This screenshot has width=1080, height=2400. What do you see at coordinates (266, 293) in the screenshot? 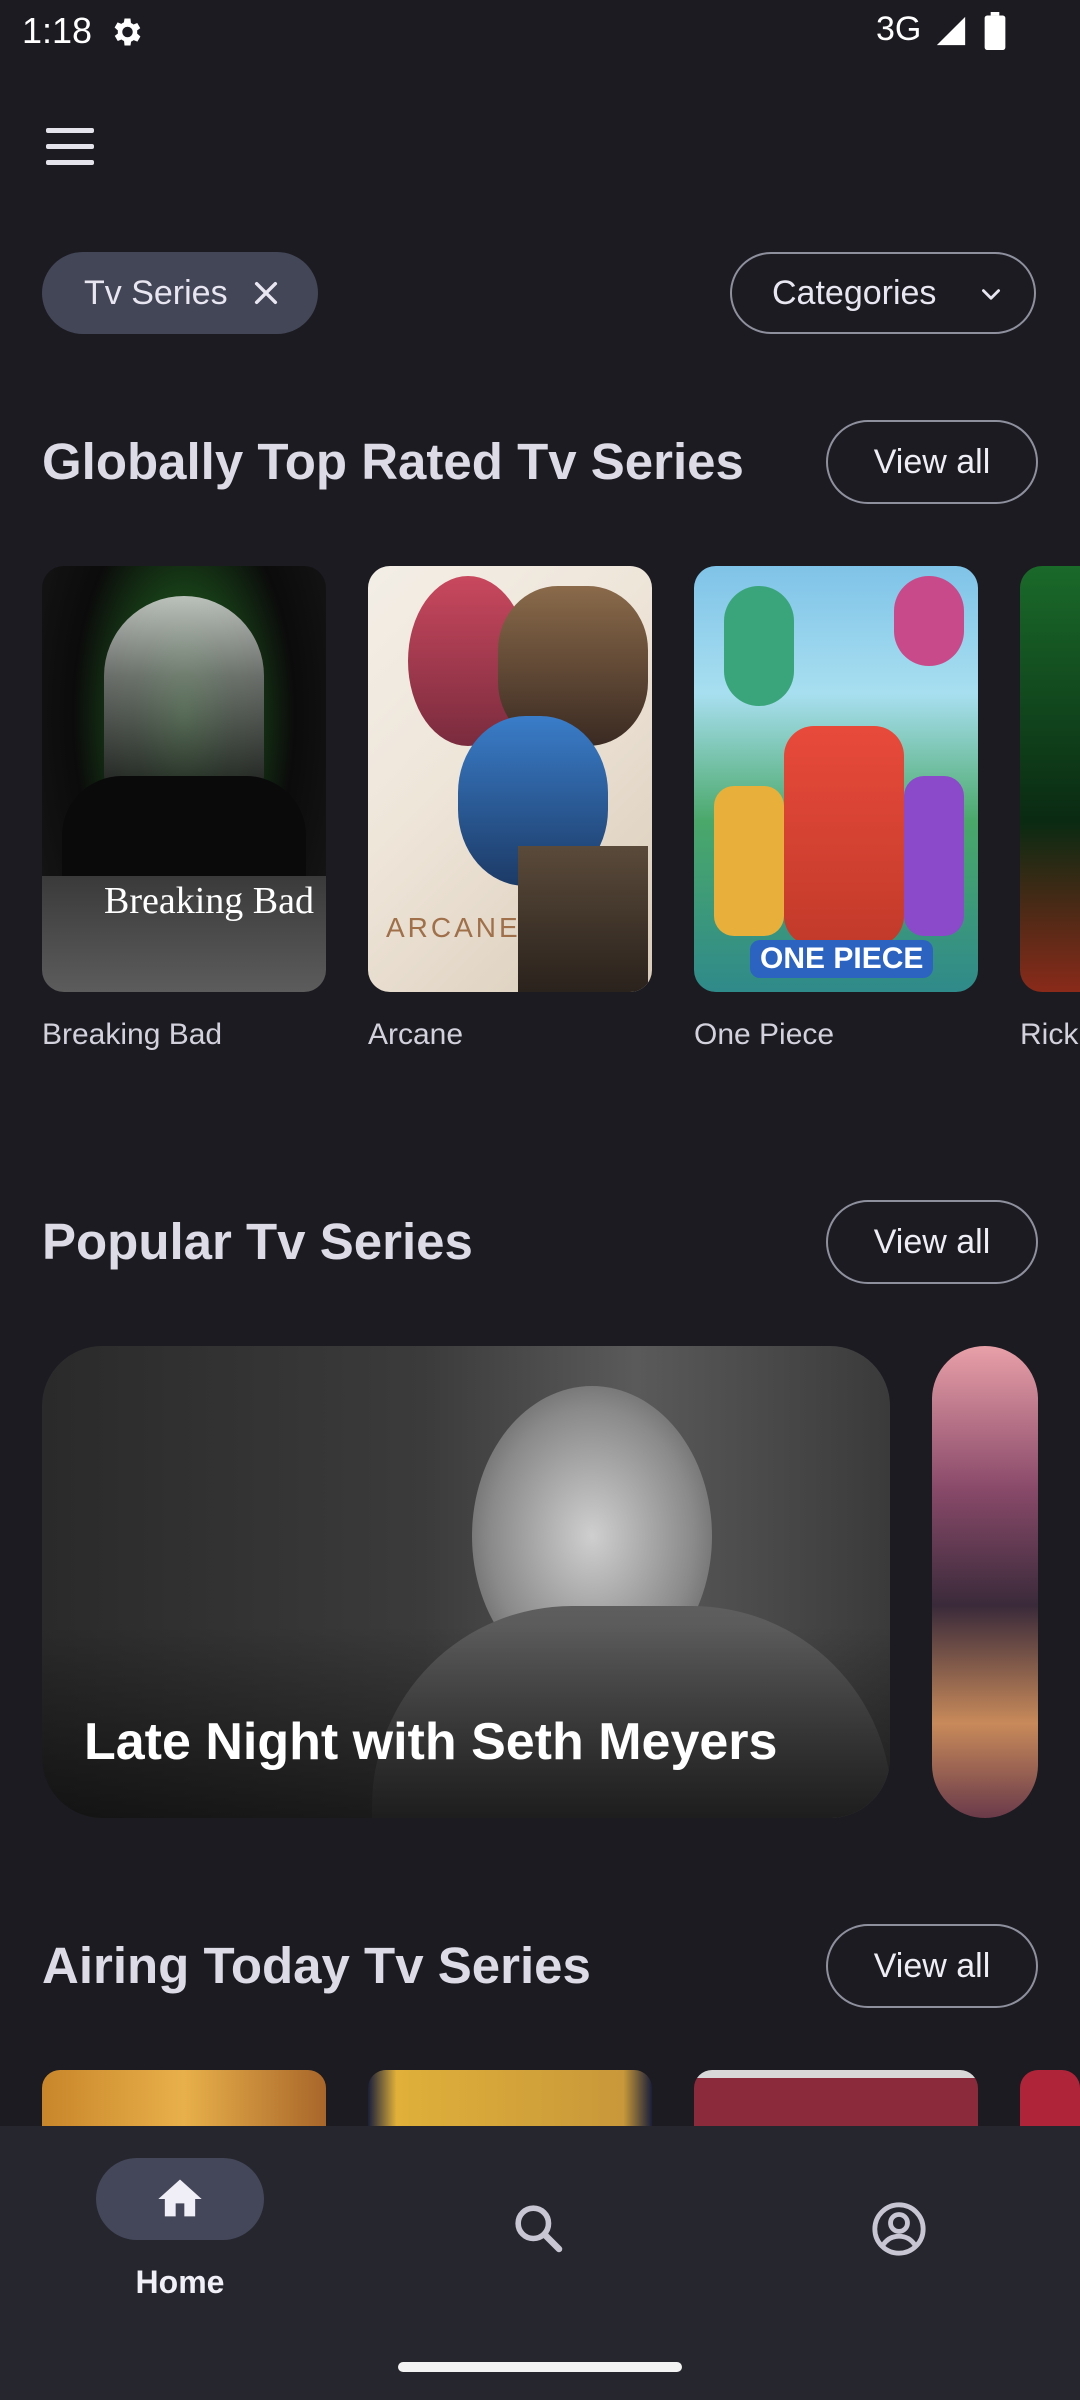
I see `close-icon` at bounding box center [266, 293].